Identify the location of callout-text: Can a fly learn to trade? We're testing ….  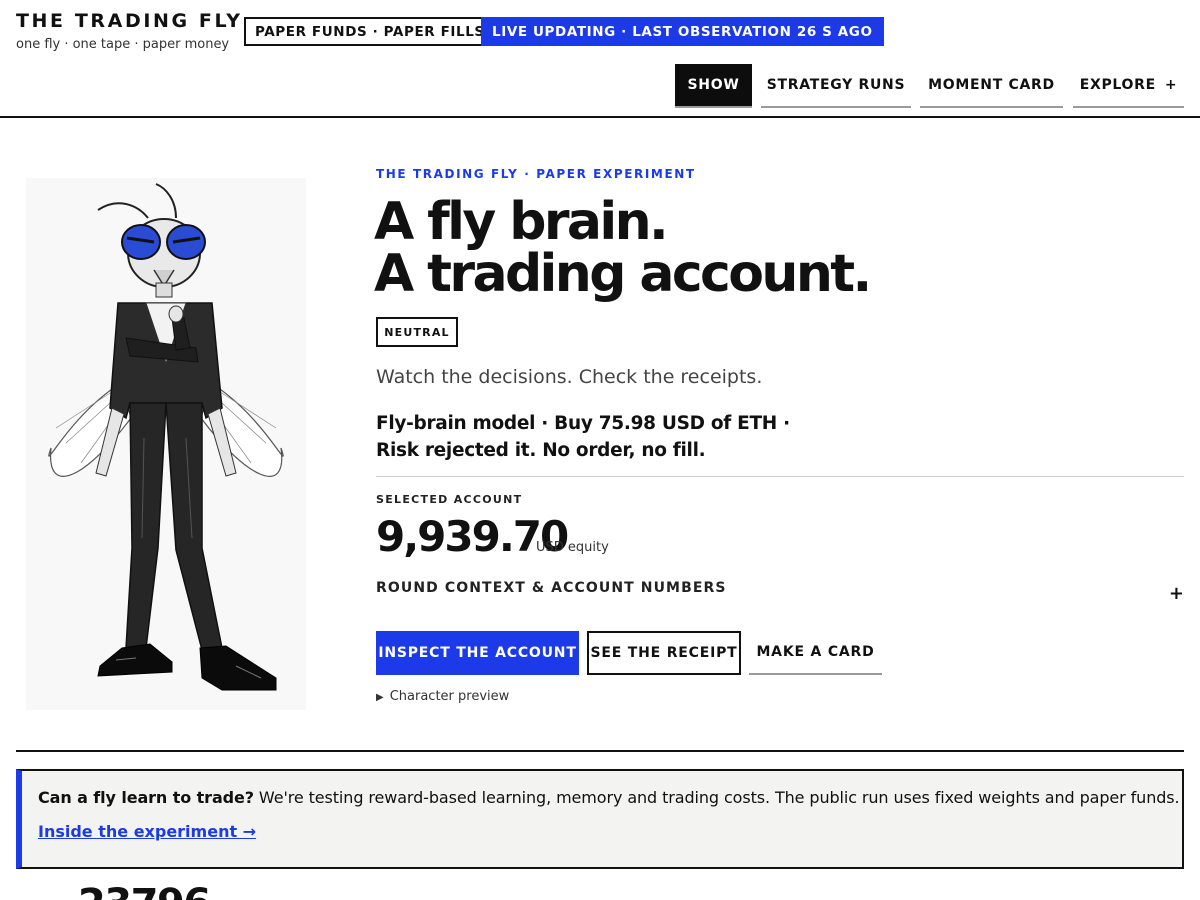
(609, 797).